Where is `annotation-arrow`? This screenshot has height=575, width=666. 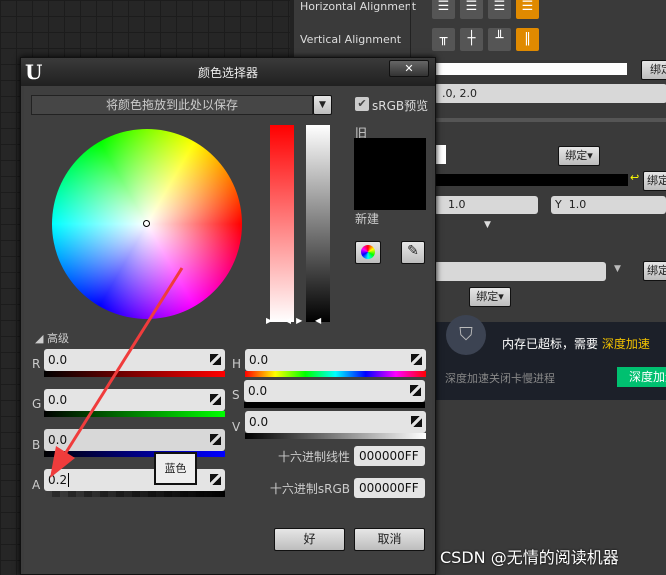 annotation-arrow is located at coordinates (117, 372).